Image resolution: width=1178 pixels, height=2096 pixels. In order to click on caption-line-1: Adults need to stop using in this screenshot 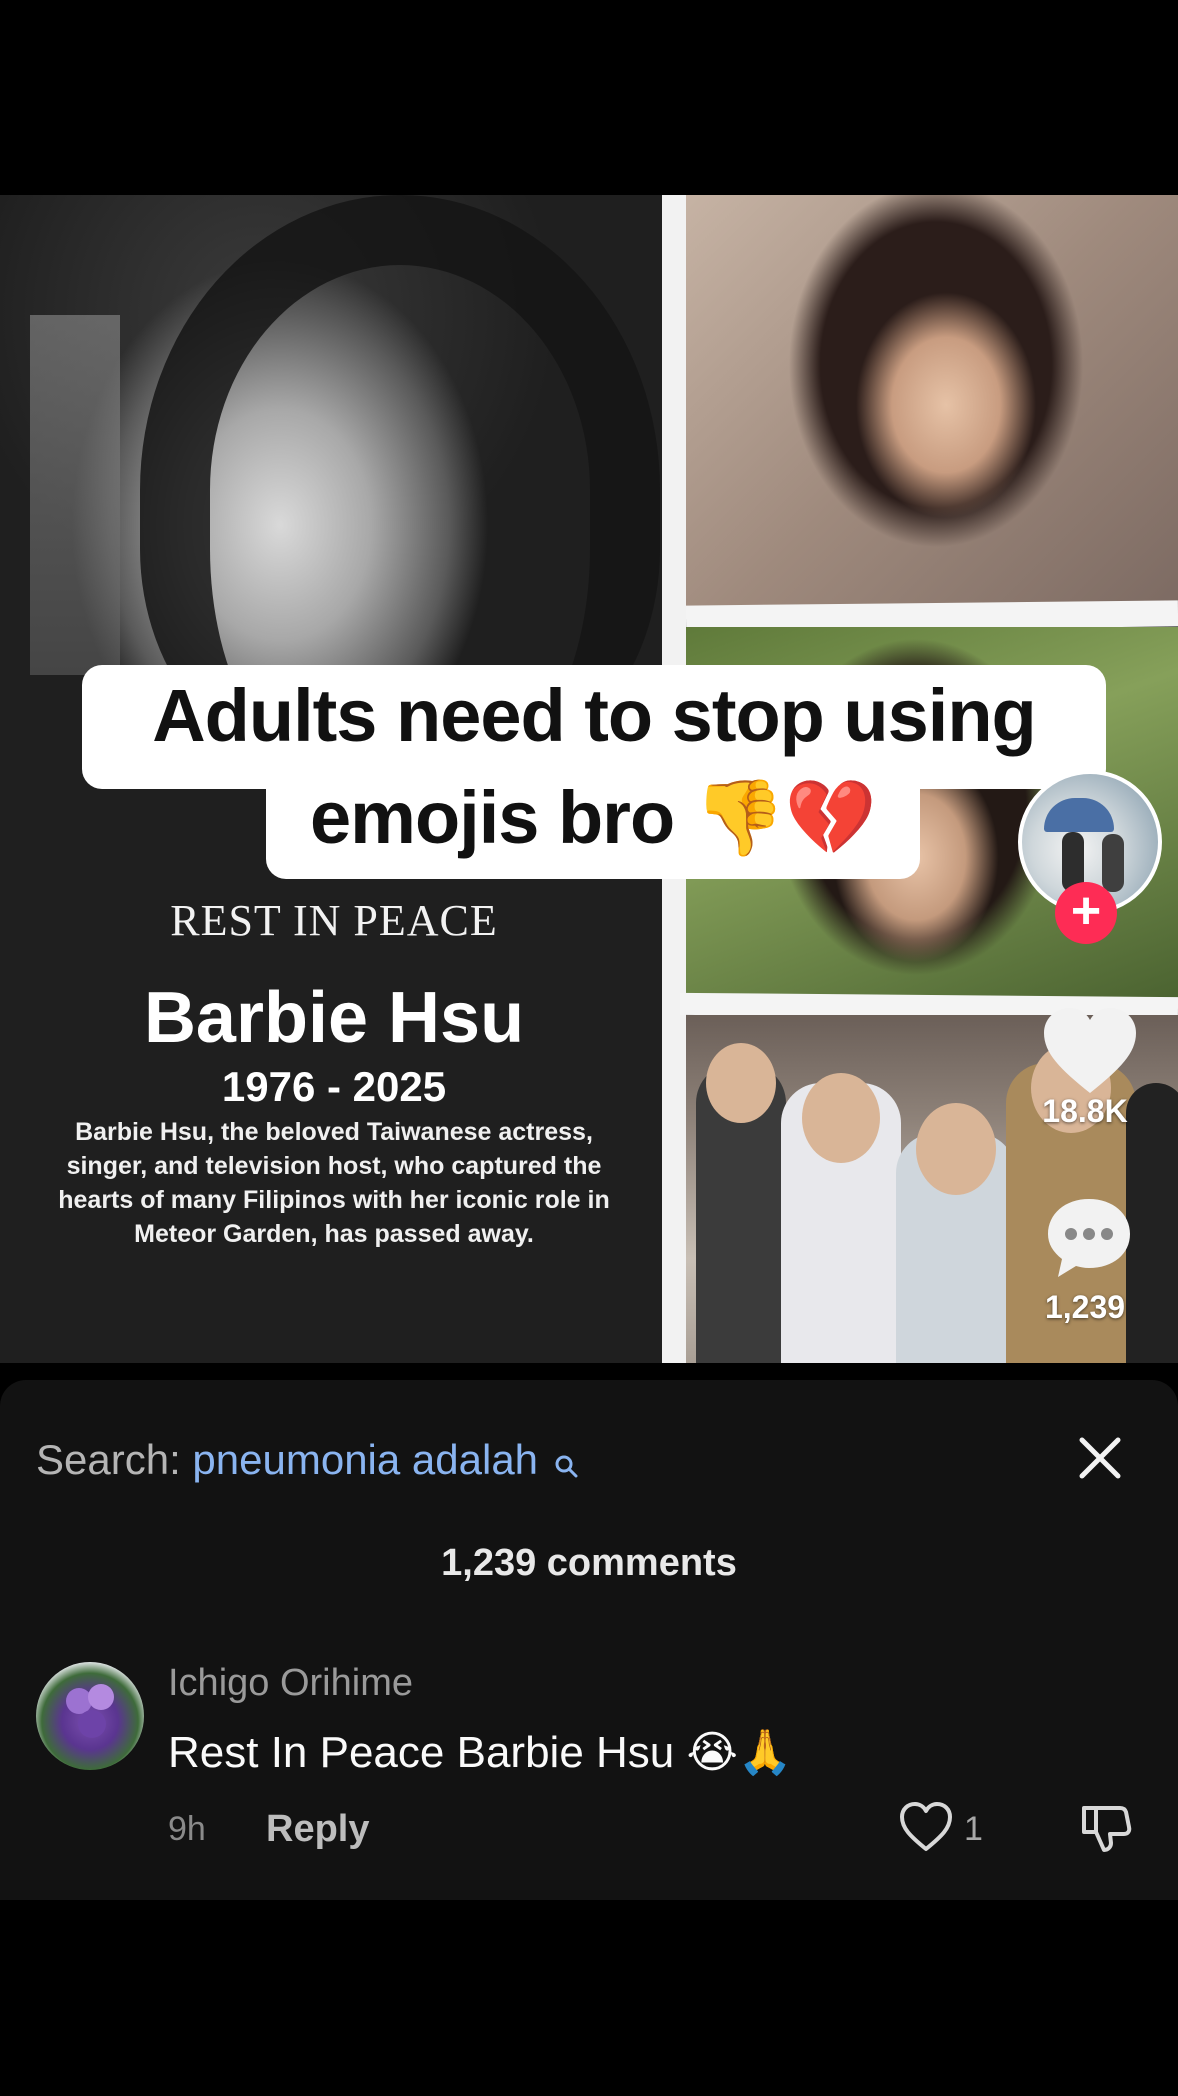, I will do `click(594, 715)`.